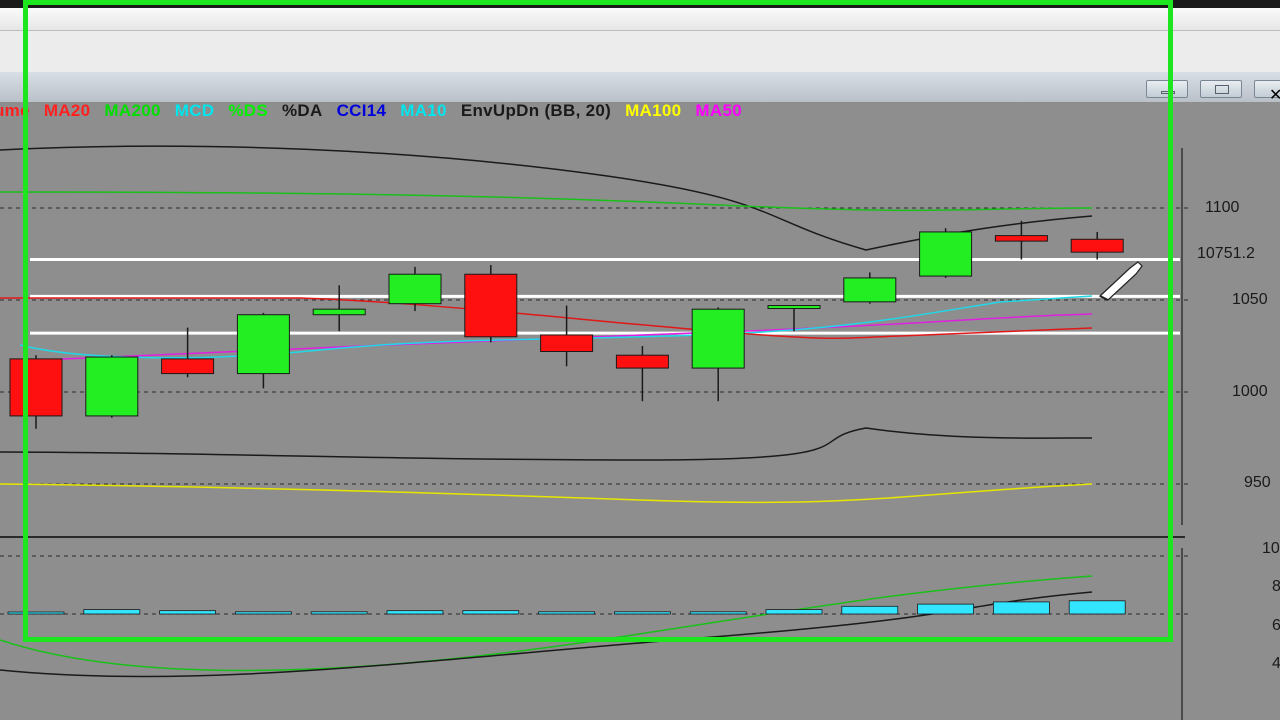 This screenshot has width=1280, height=720. Describe the element at coordinates (1222, 207) in the screenshot. I see `price-axis-label: 1100` at that location.